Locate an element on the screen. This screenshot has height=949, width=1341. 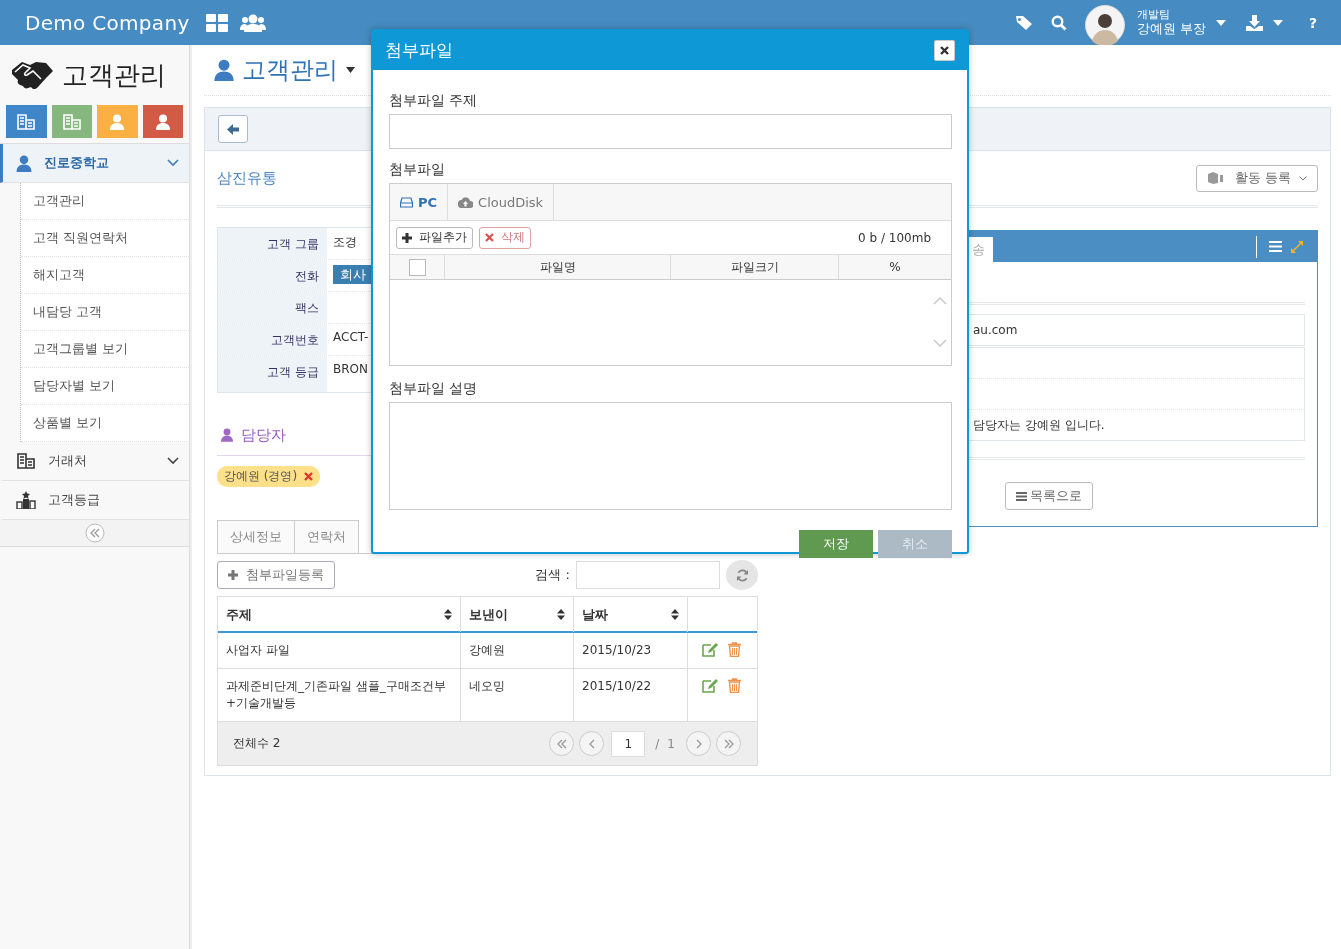
drive-icon is located at coordinates (406, 202).